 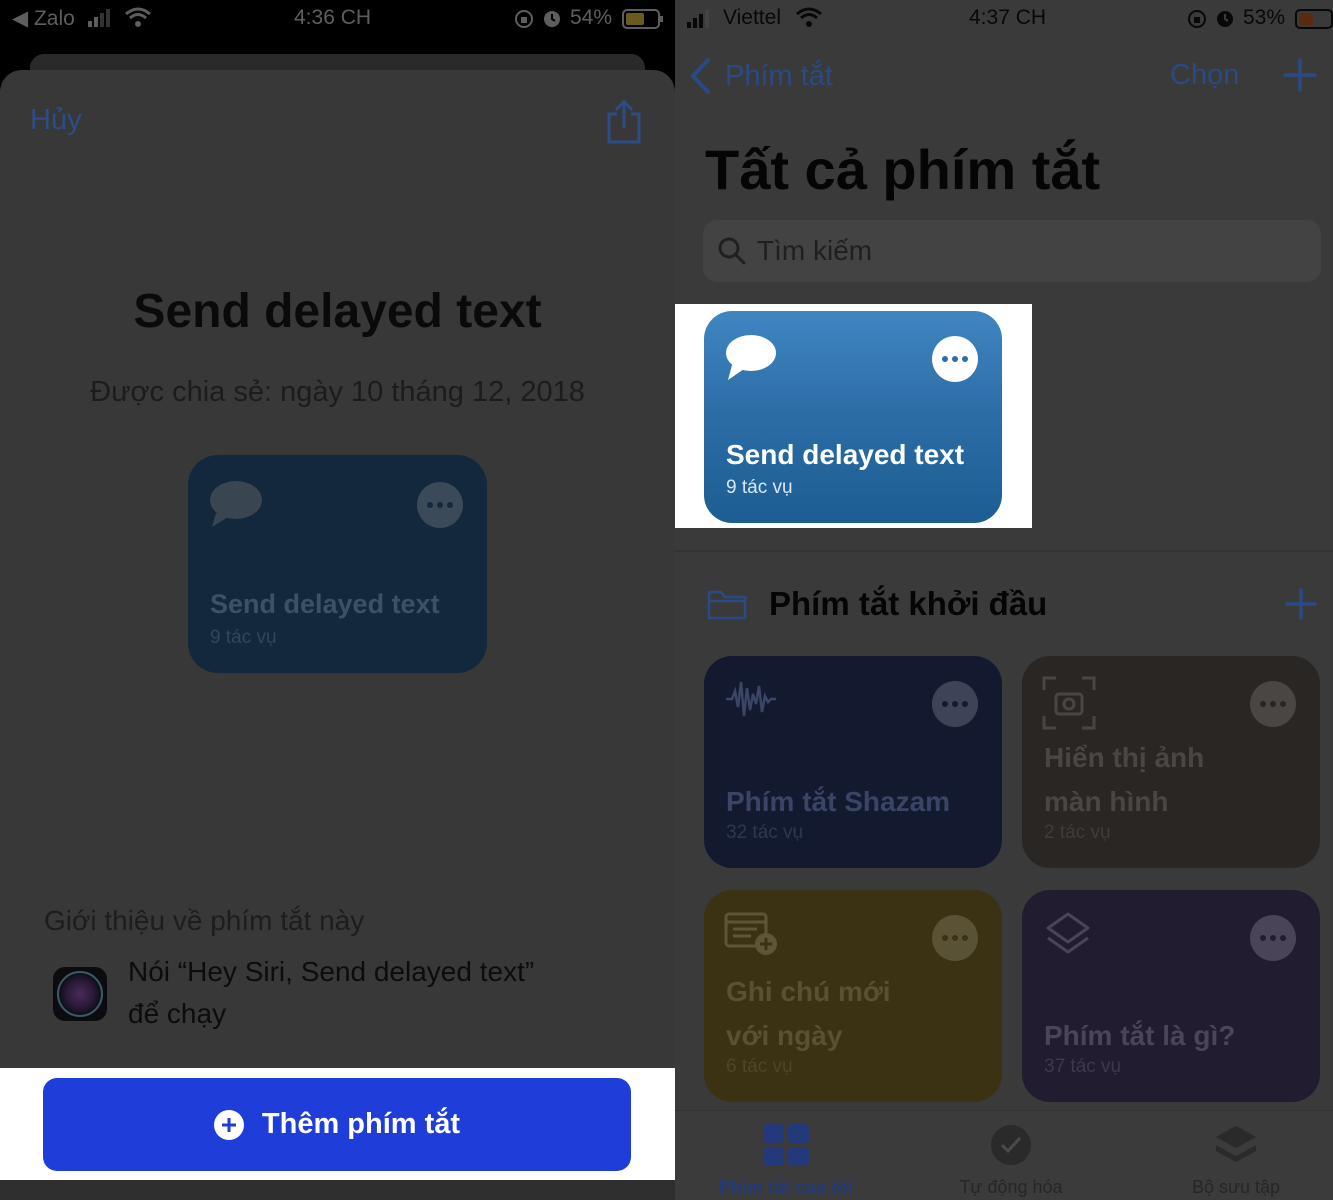 I want to click on shortcut-title: Send delayed text, so click(x=337, y=311).